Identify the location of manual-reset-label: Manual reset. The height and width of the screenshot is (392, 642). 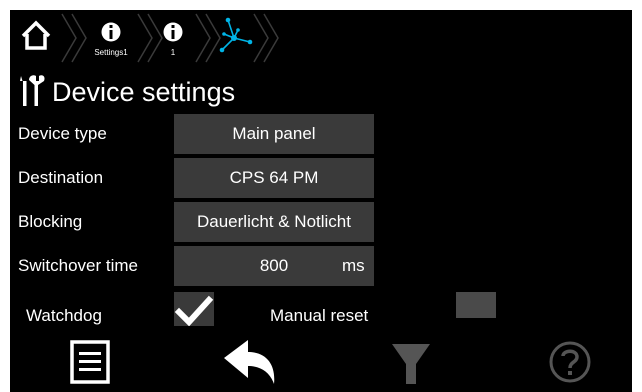
(319, 315).